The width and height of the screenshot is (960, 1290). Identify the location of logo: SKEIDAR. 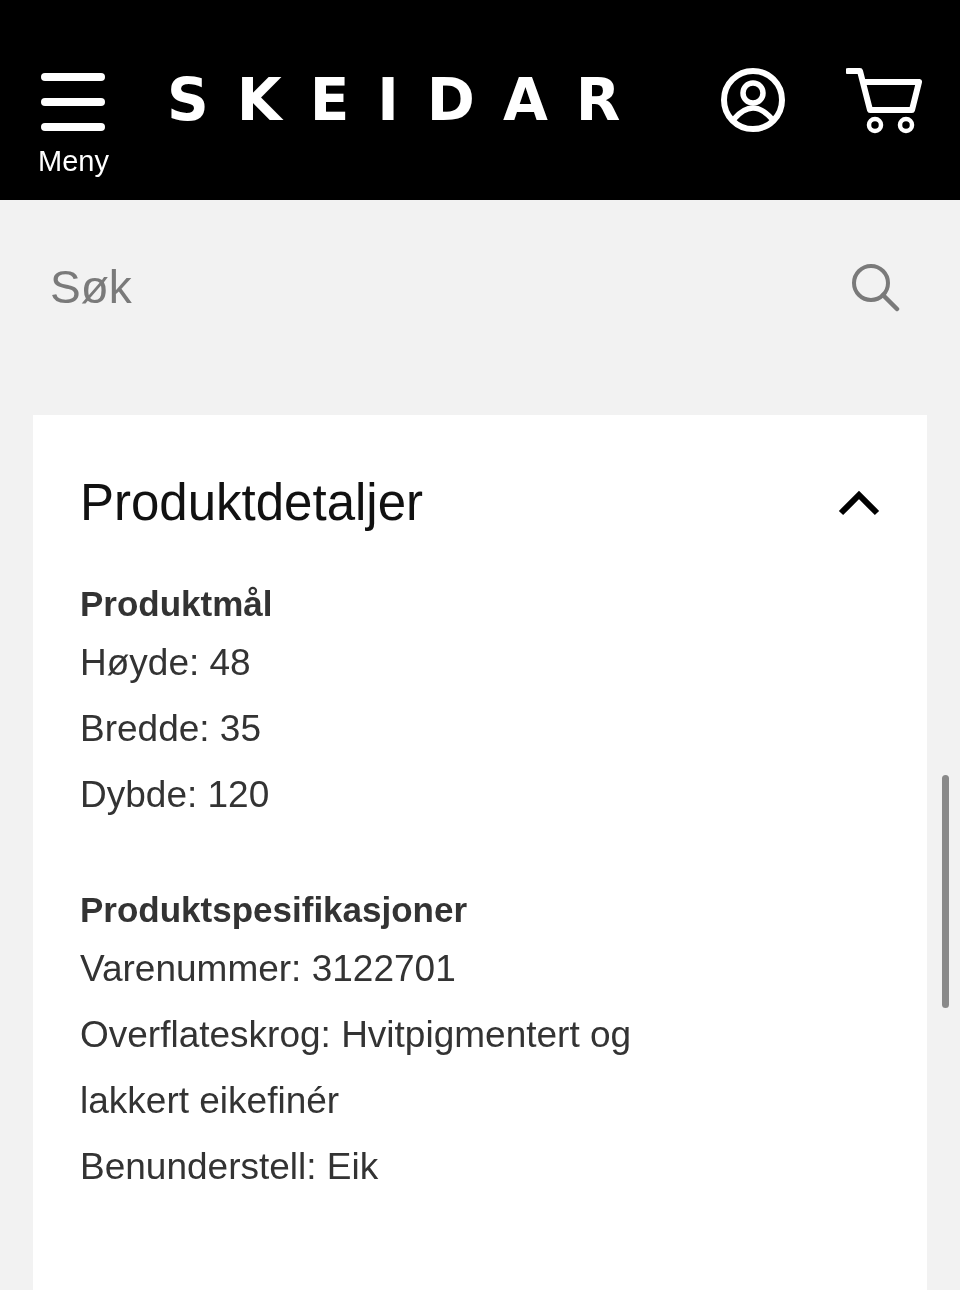
(407, 100).